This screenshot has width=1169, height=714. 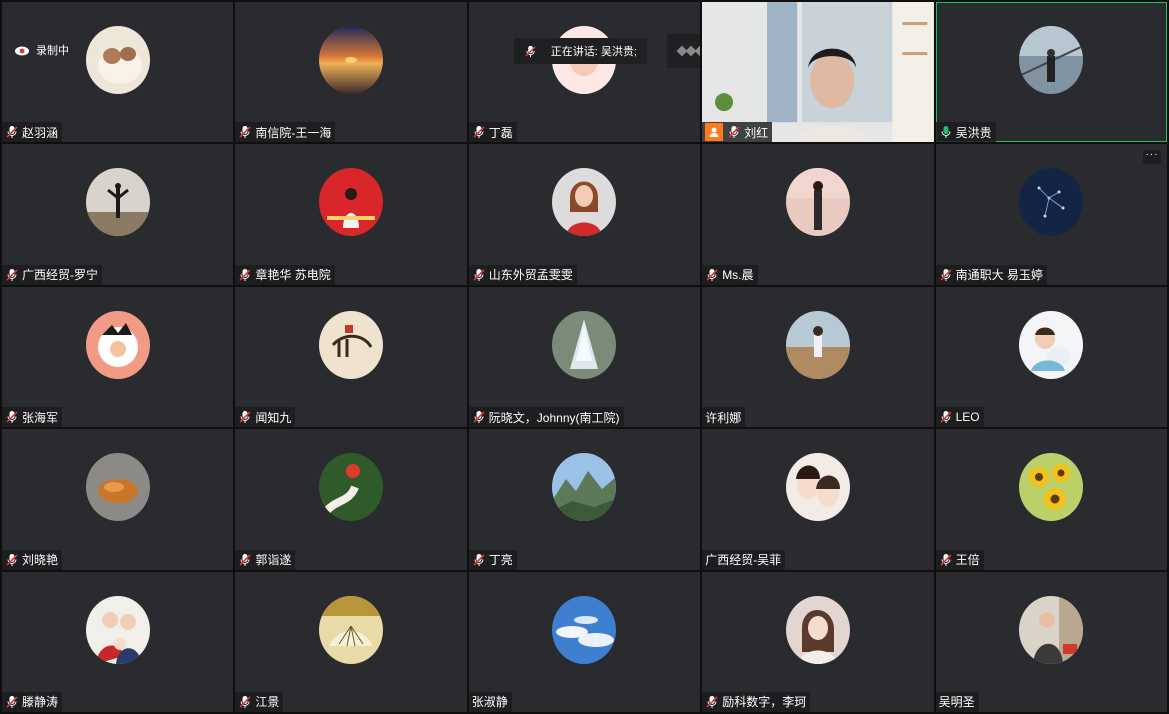 I want to click on participant-tile: 山东外贸孟雯雯, so click(x=584, y=214).